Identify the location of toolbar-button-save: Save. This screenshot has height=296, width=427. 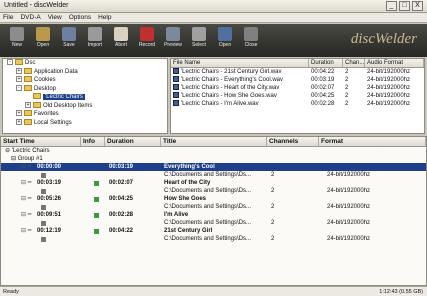
(69, 40).